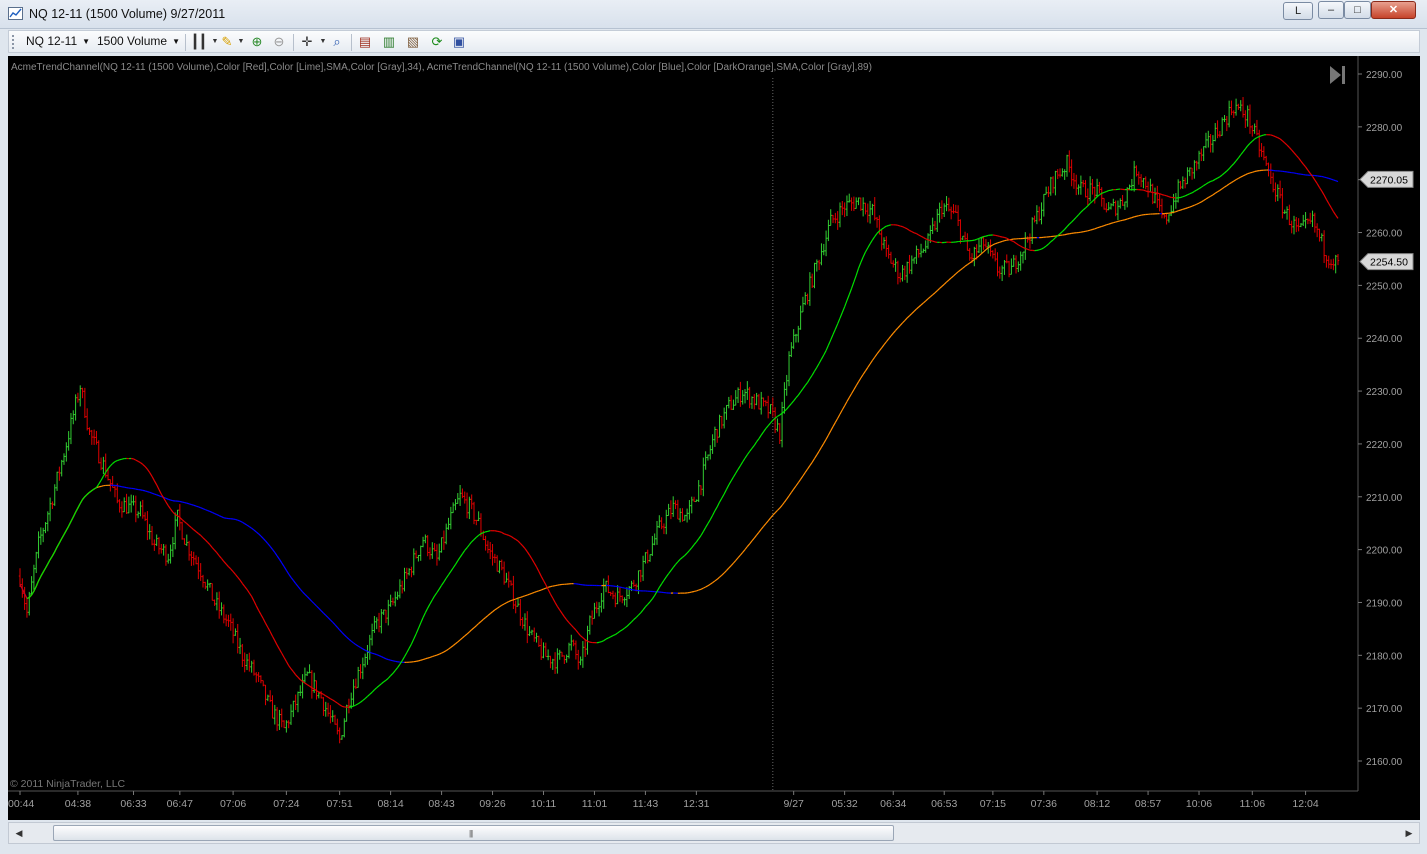 This screenshot has height=854, width=1427. I want to click on instrument-selector: NQ 12-11 ▼, so click(58, 41).